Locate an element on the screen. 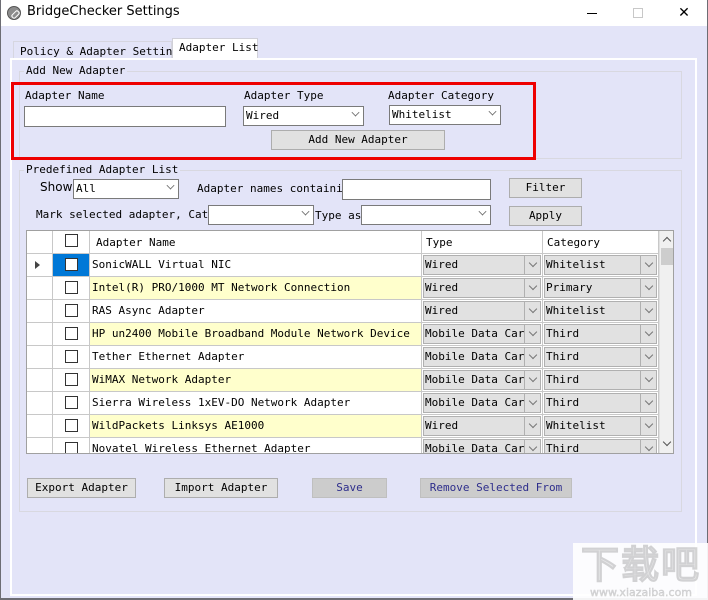 Image resolution: width=708 pixels, height=600 pixels. close-icon: ✕ is located at coordinates (684, 13).